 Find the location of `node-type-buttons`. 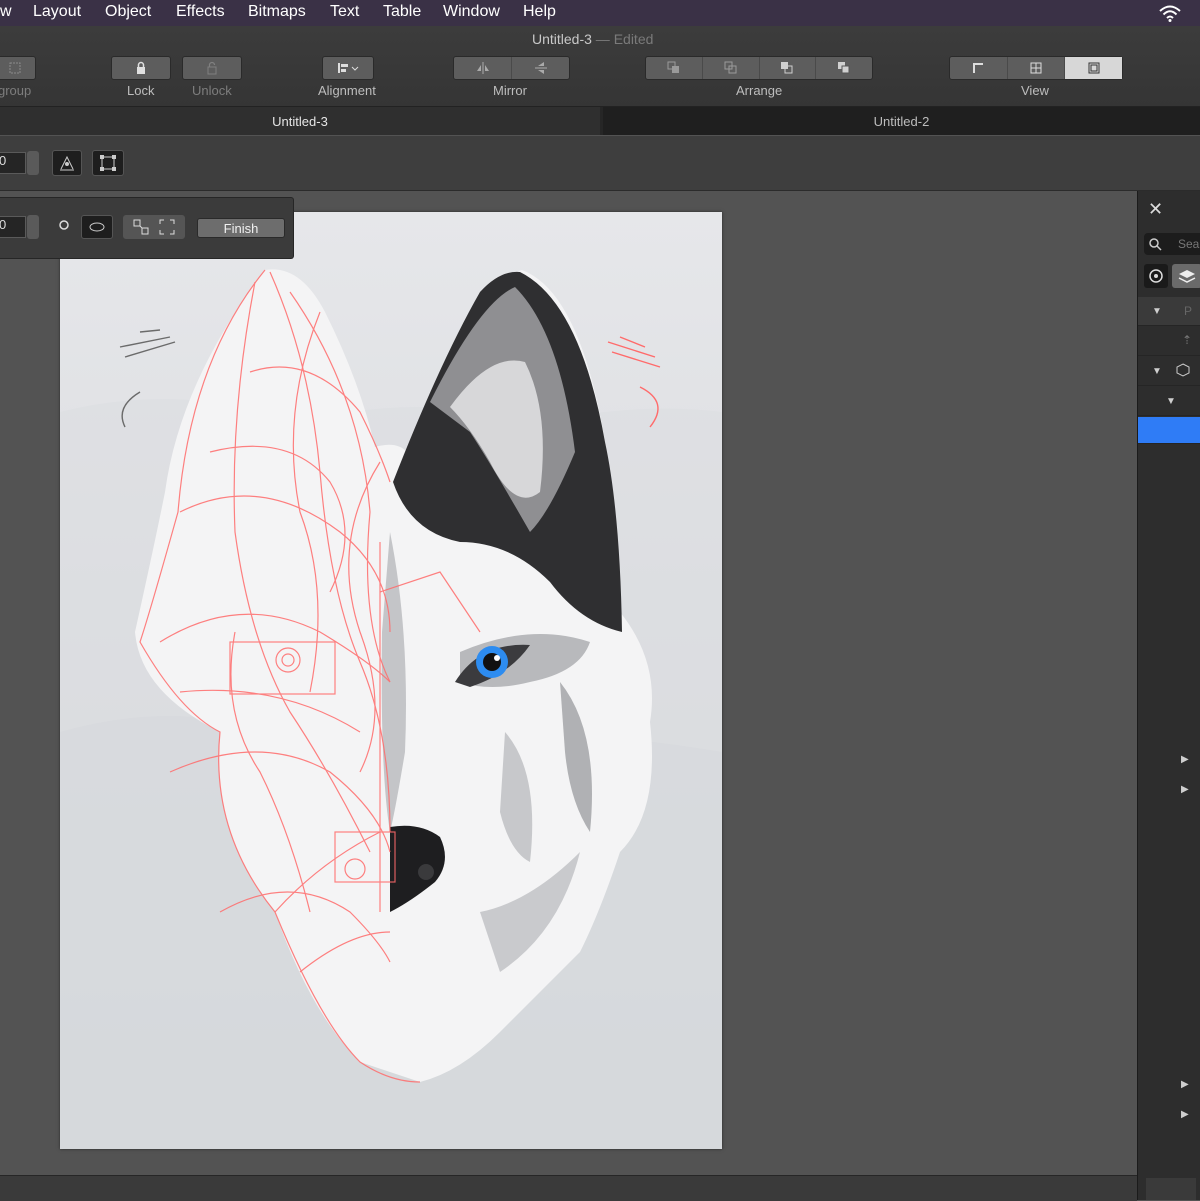

node-type-buttons is located at coordinates (154, 227).